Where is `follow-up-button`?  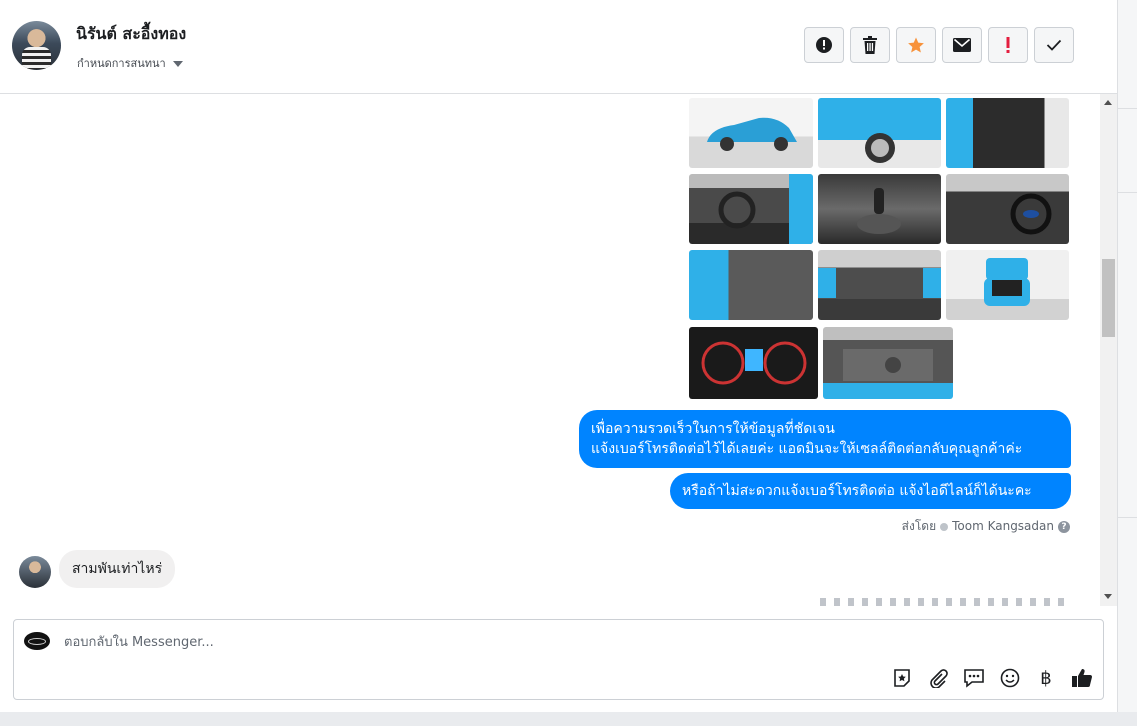 follow-up-button is located at coordinates (1008, 45).